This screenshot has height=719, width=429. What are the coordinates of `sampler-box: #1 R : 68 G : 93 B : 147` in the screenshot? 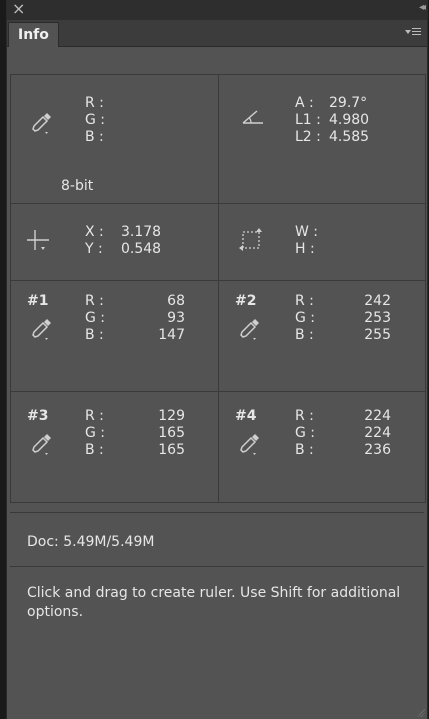 It's located at (114, 336).